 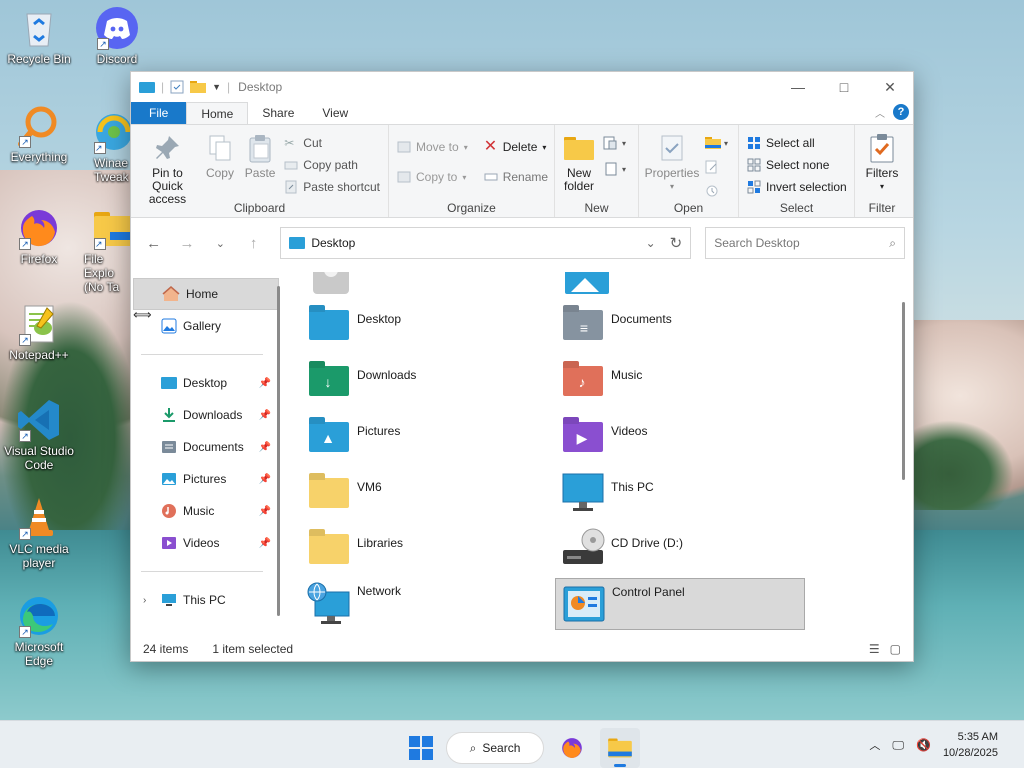 What do you see at coordinates (432, 177) in the screenshot?
I see `copy-to-button: Copy to ▾` at bounding box center [432, 177].